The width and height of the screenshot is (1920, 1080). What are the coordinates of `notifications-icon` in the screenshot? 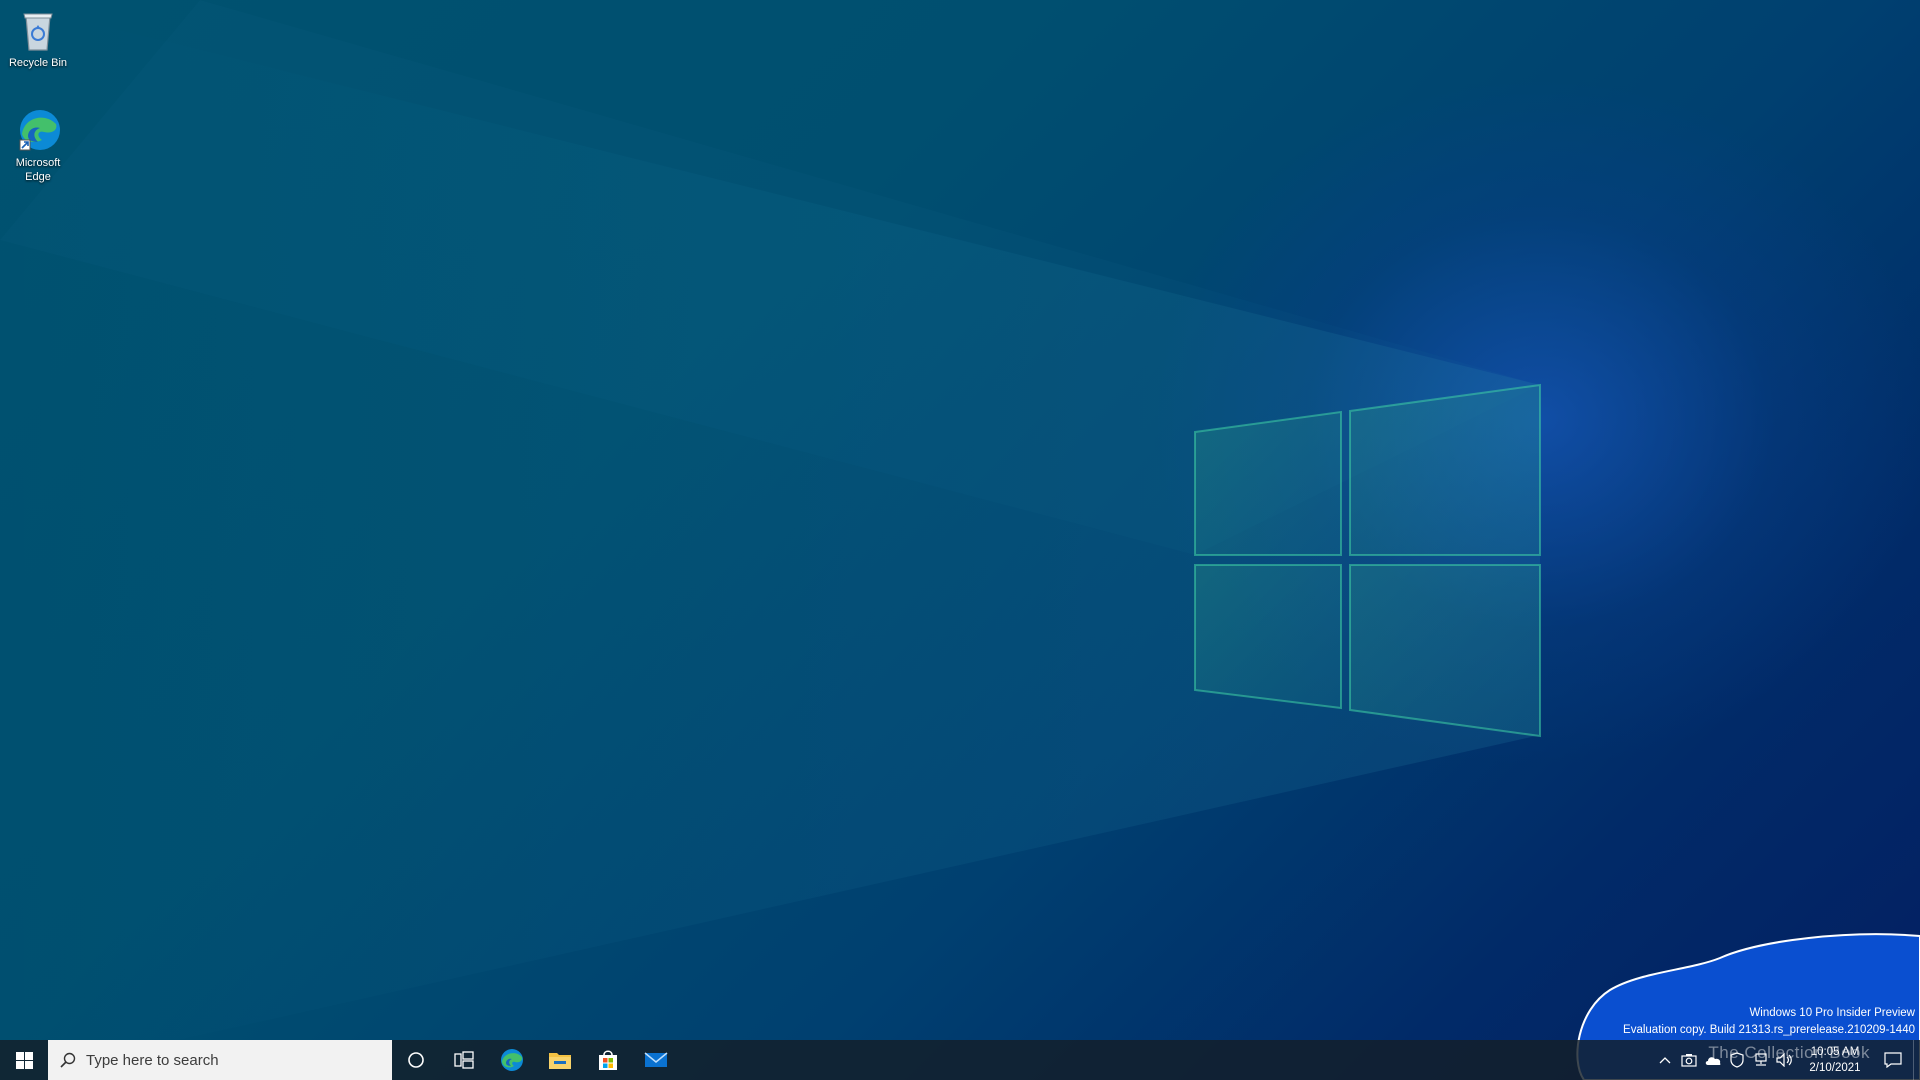 It's located at (1893, 1060).